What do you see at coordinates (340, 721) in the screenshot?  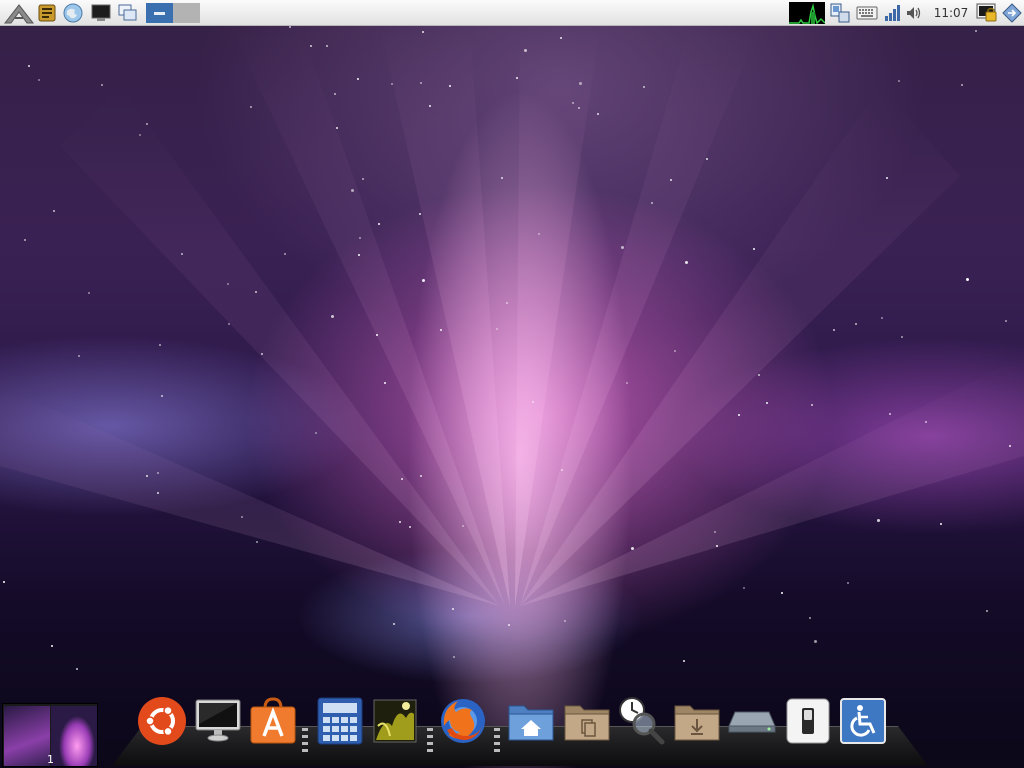 I see `dock-item-calculator` at bounding box center [340, 721].